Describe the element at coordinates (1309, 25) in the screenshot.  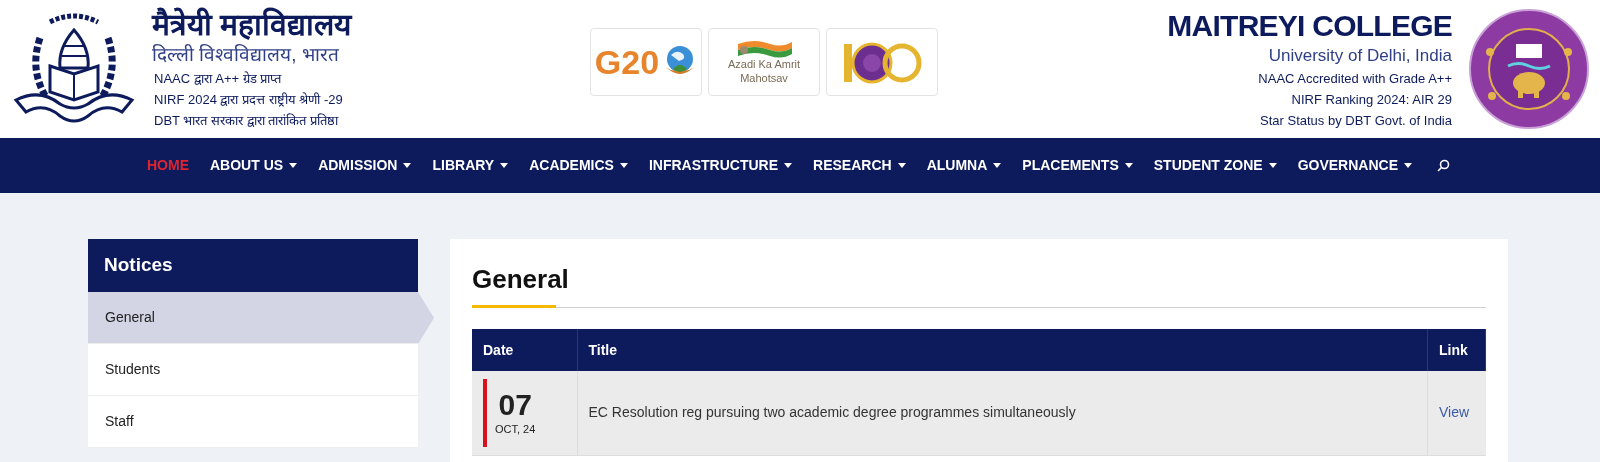
I see `college-name: MAITREYI COLLEGE` at that location.